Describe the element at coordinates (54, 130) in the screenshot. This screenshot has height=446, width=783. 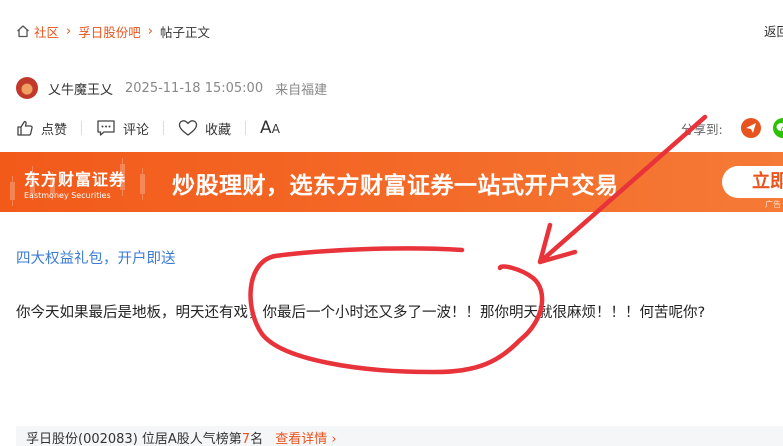
I see `like-label: 点赞` at that location.